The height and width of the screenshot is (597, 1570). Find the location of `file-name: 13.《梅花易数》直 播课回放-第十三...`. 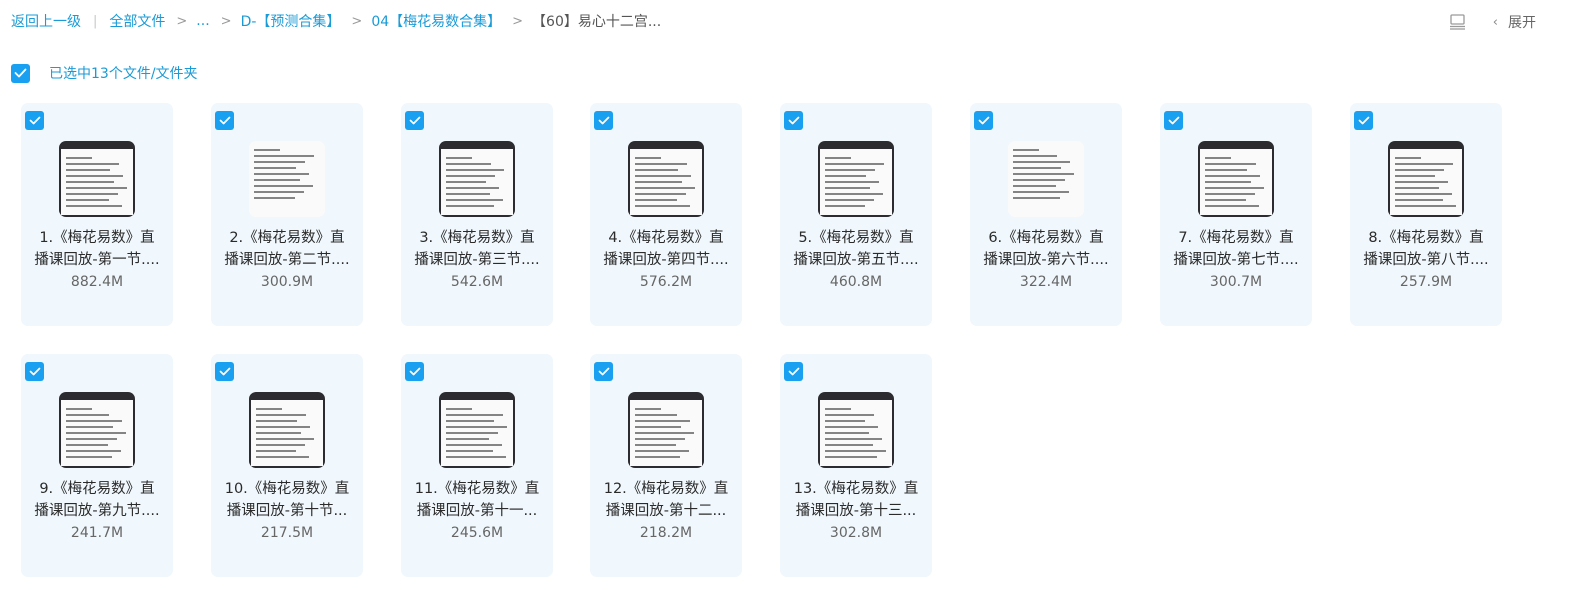

file-name: 13.《梅花易数》直 播课回放-第十三... is located at coordinates (856, 500).